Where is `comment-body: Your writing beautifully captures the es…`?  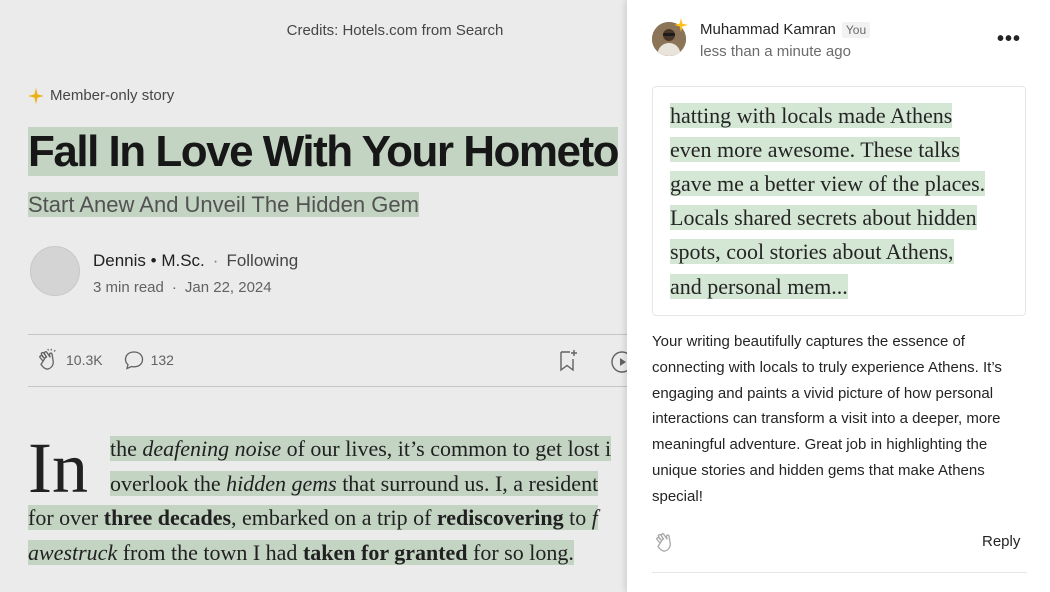
comment-body: Your writing beautifully captures the es… is located at coordinates (839, 419).